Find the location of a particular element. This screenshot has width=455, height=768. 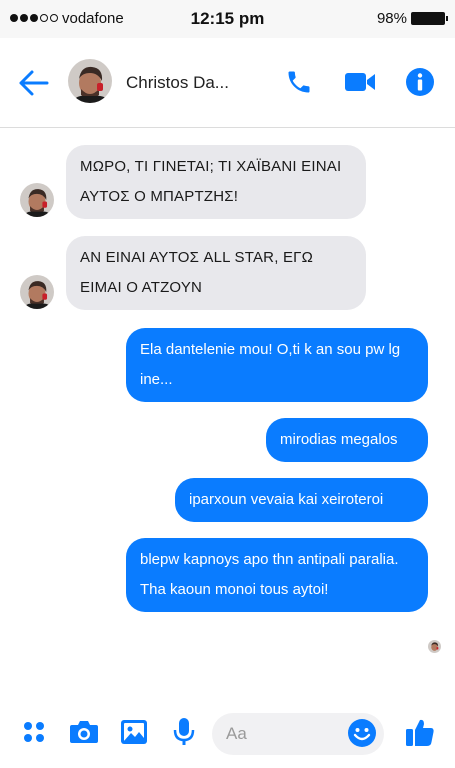

thumbs-up-icon is located at coordinates (420, 732).